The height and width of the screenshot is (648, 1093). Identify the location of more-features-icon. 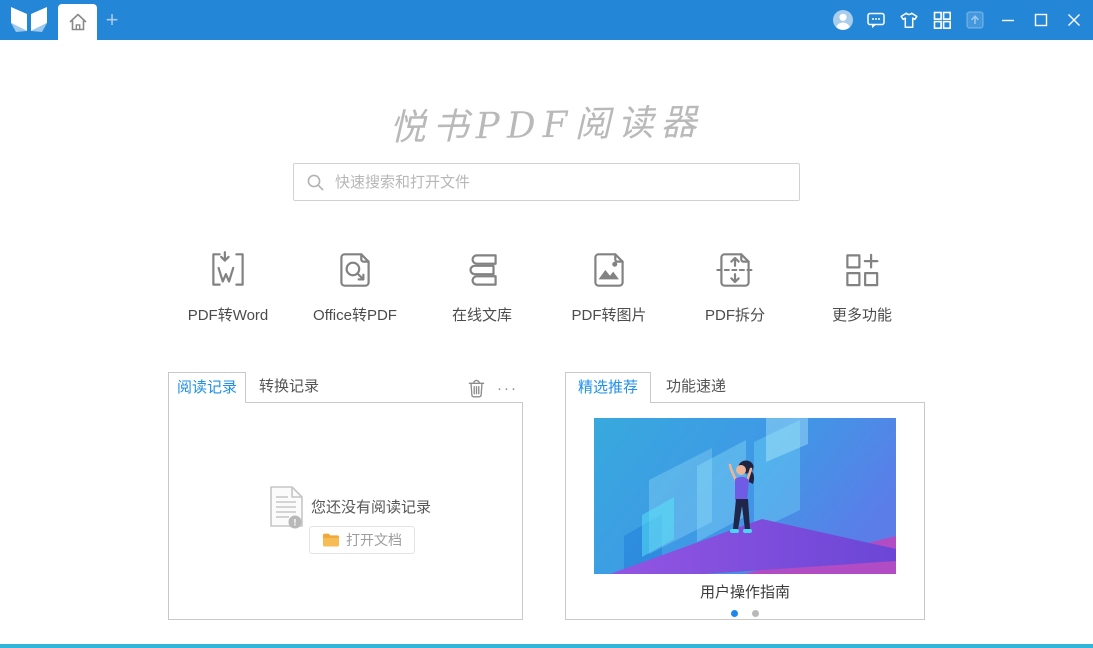
(862, 270).